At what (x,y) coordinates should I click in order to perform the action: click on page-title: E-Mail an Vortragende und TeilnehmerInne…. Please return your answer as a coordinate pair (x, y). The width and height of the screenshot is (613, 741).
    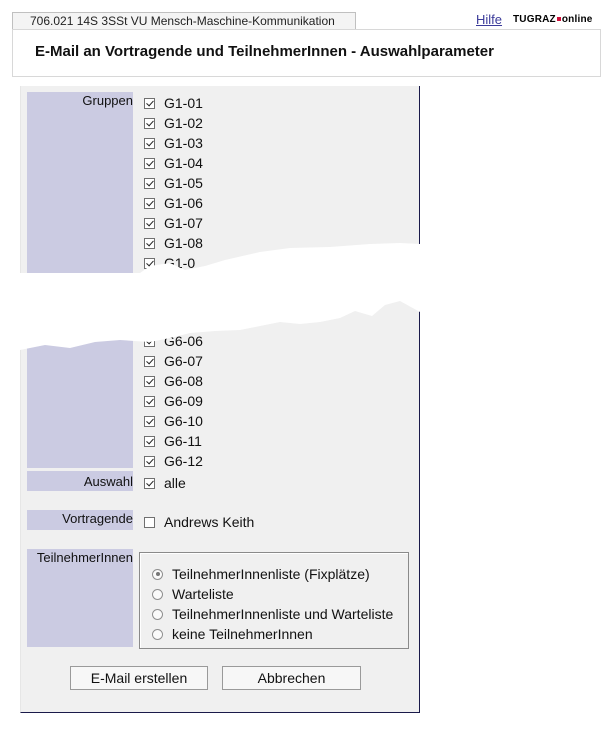
    Looking at the image, I should click on (264, 51).